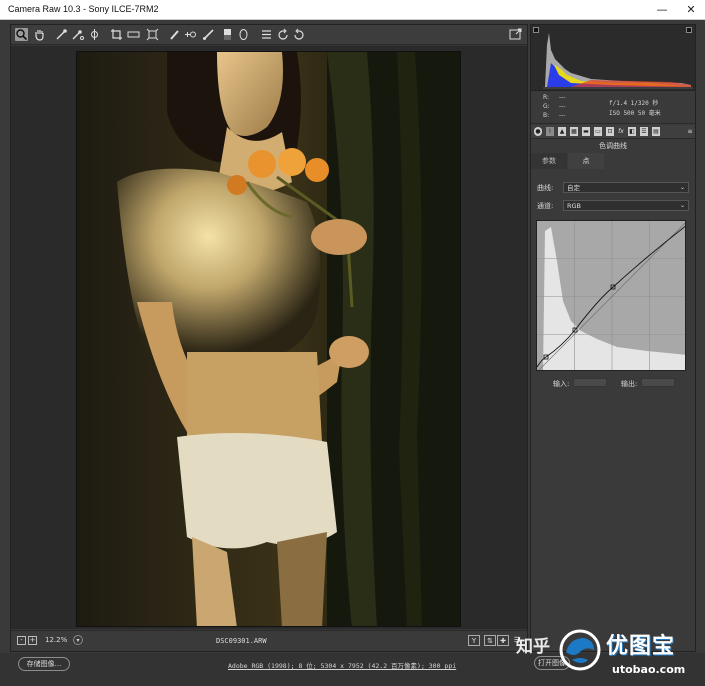 The width and height of the screenshot is (705, 686). I want to click on fullscreen-icon, so click(515, 34).